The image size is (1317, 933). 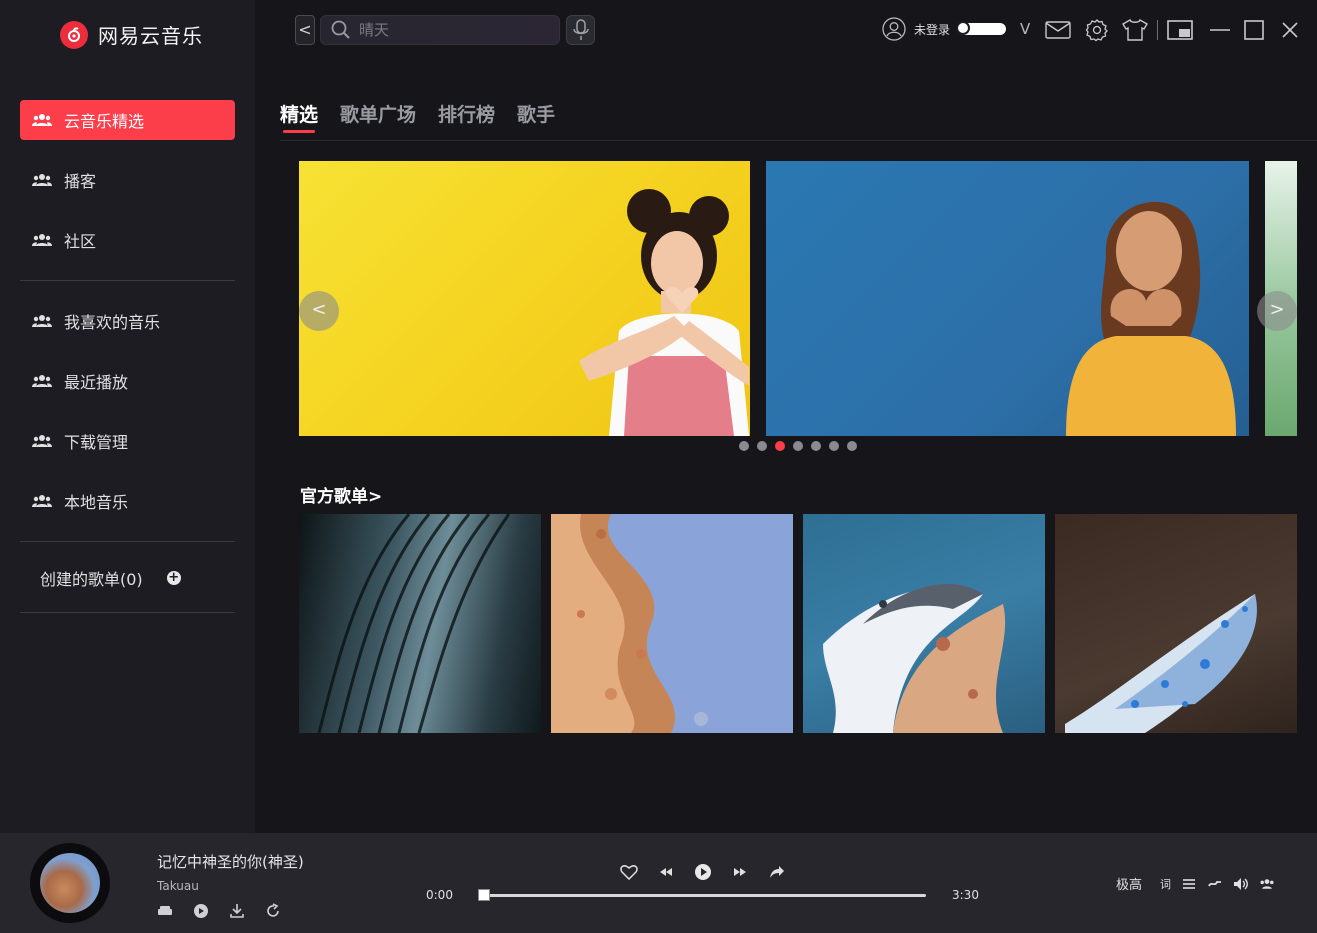 What do you see at coordinates (798, 140) in the screenshot?
I see `tabs-divider` at bounding box center [798, 140].